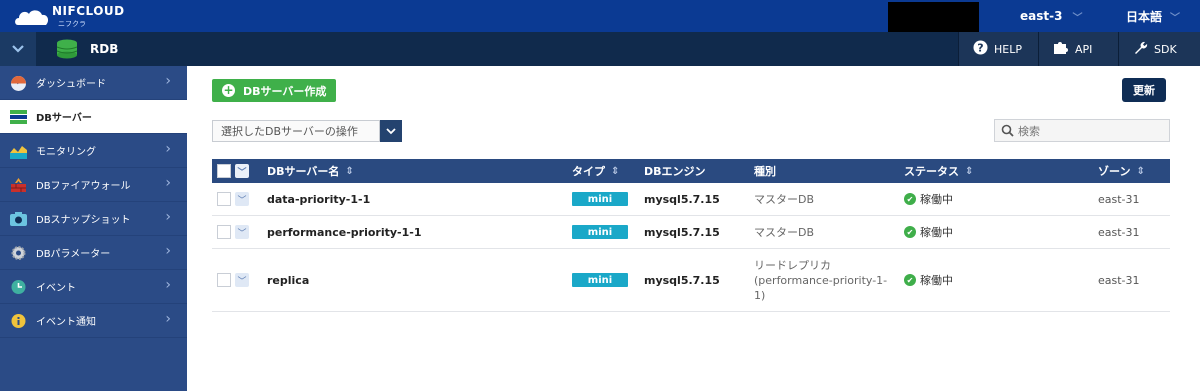  I want to click on create-db-server-button: + DBサーバー作成, so click(274, 90).